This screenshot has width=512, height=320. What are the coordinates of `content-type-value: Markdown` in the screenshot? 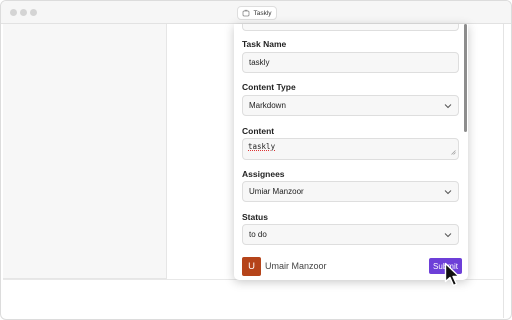 It's located at (267, 105).